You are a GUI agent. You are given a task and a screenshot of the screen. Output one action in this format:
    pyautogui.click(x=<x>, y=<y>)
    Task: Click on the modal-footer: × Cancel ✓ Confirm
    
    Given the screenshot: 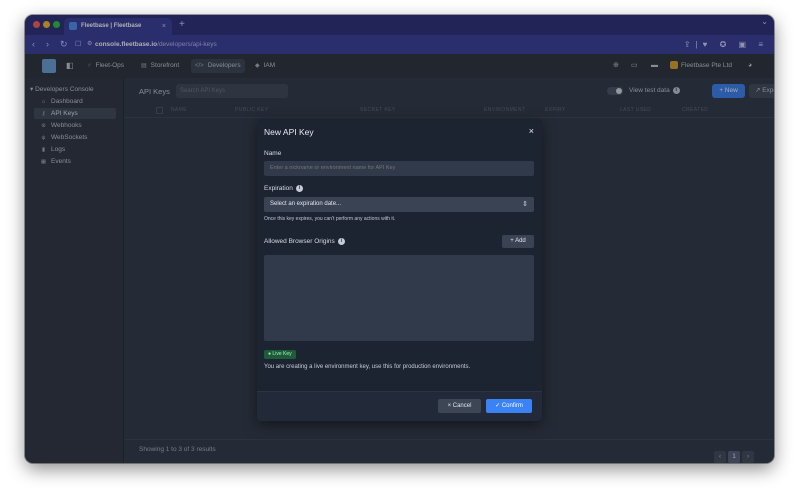 What is the action you would take?
    pyautogui.click(x=399, y=406)
    